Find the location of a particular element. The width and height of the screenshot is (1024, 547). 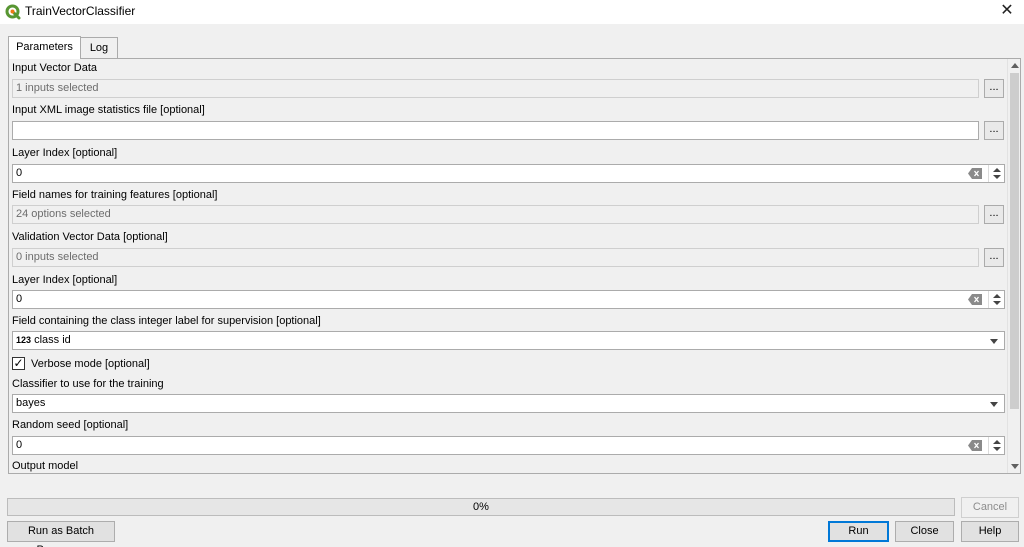

random-seed-spinbox: 0 is located at coordinates (508, 445).